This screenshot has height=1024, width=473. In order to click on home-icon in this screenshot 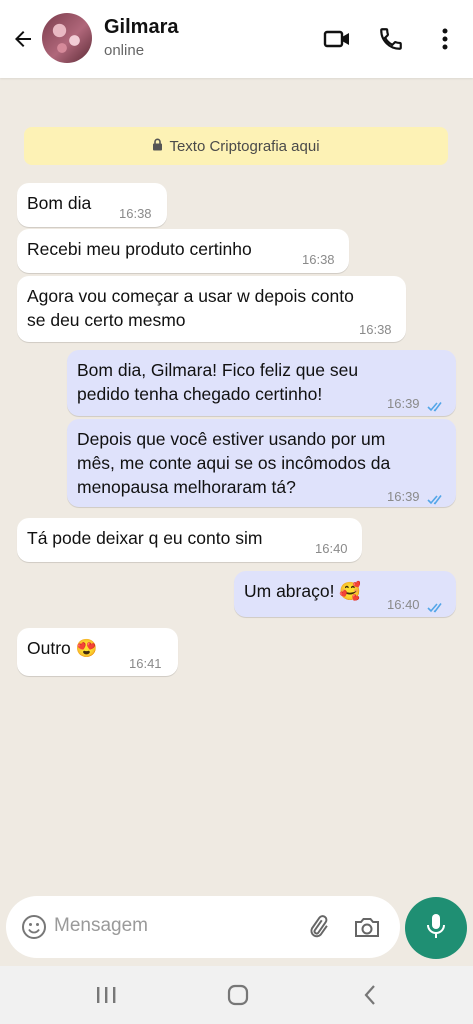, I will do `click(238, 997)`.